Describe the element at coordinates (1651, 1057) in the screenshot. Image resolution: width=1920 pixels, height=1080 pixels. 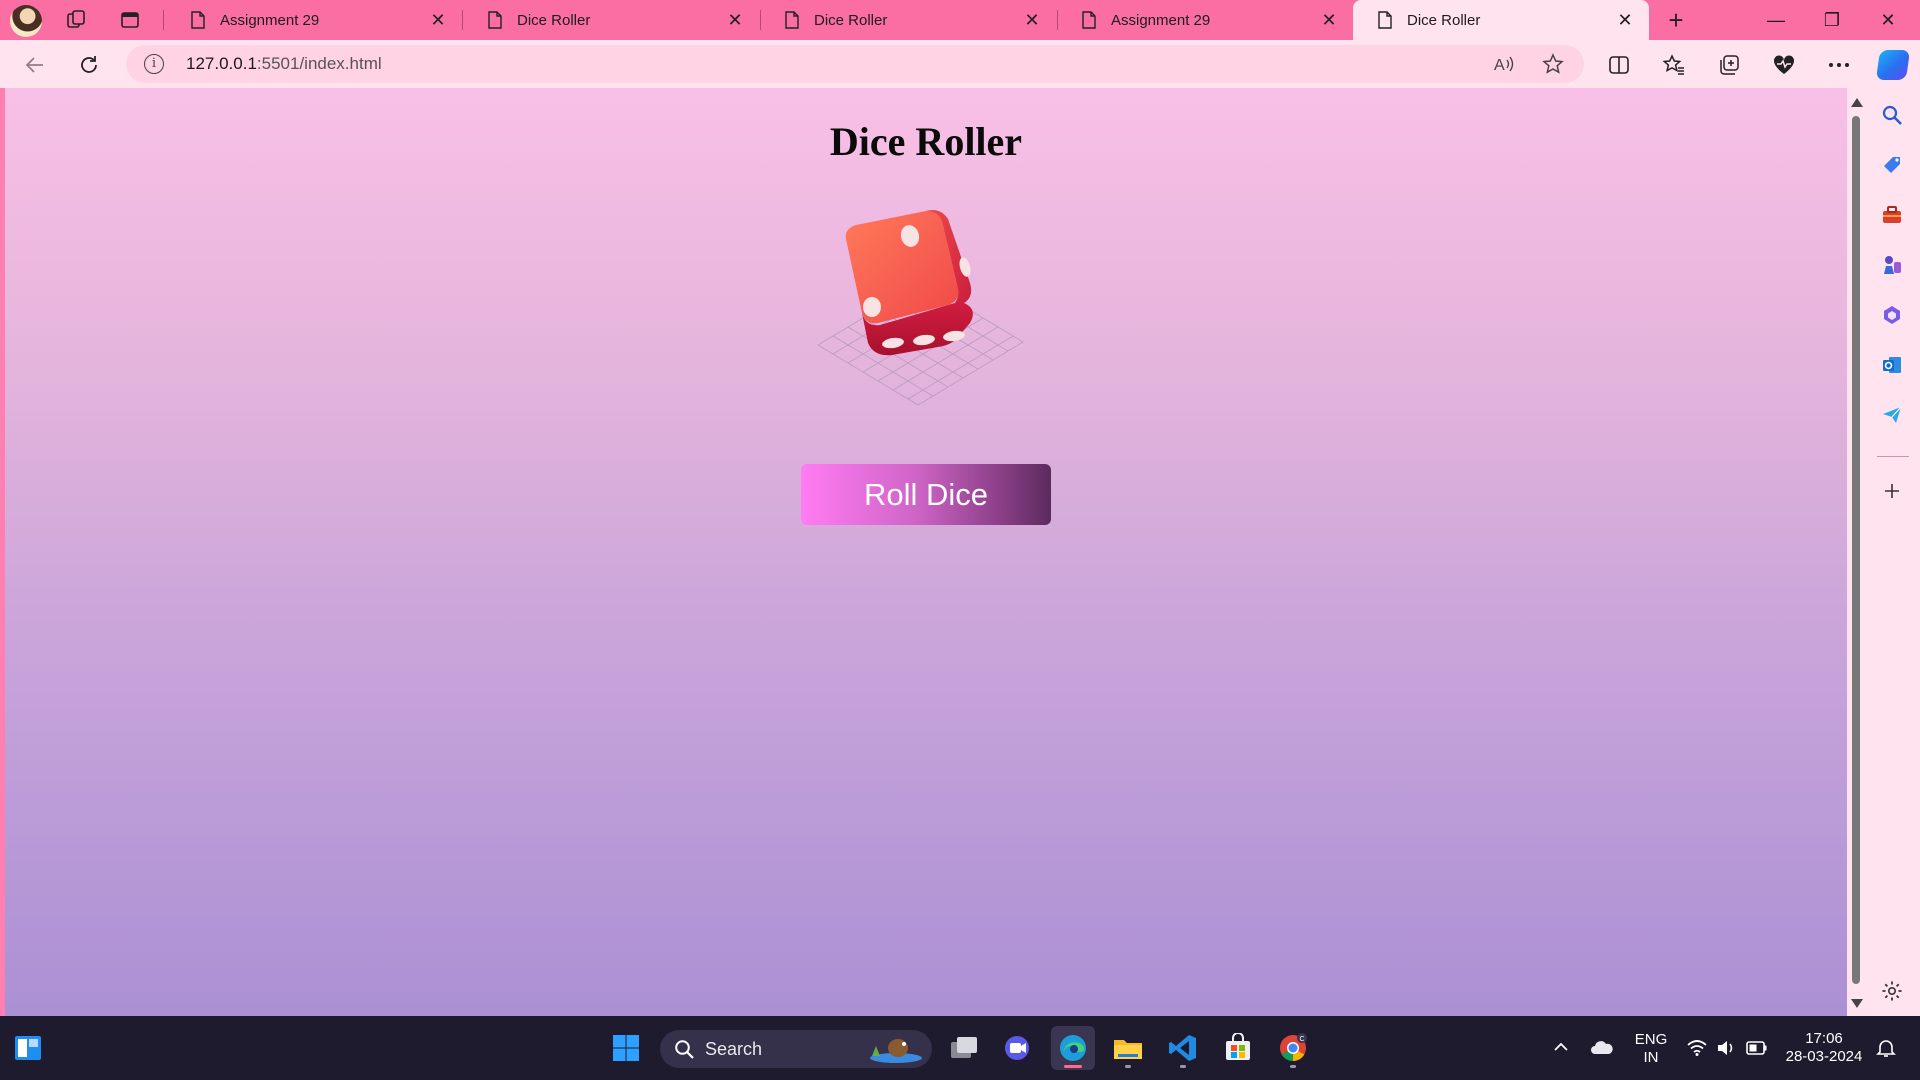
I see `region-code: IN` at that location.